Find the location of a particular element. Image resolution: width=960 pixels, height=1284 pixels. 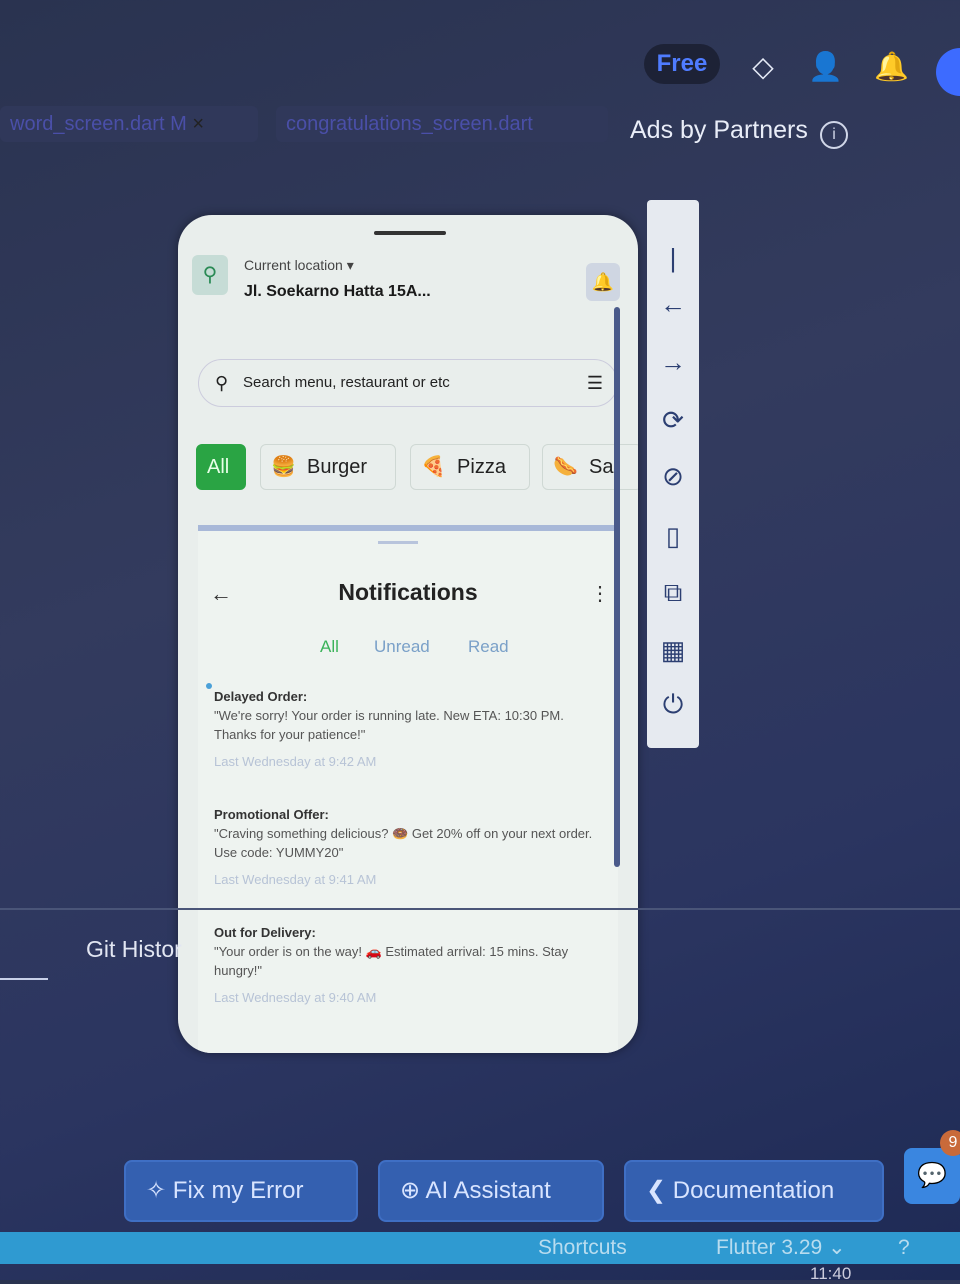

notification-time: Last Wednesday at 9:40 AM is located at coordinates (295, 997).